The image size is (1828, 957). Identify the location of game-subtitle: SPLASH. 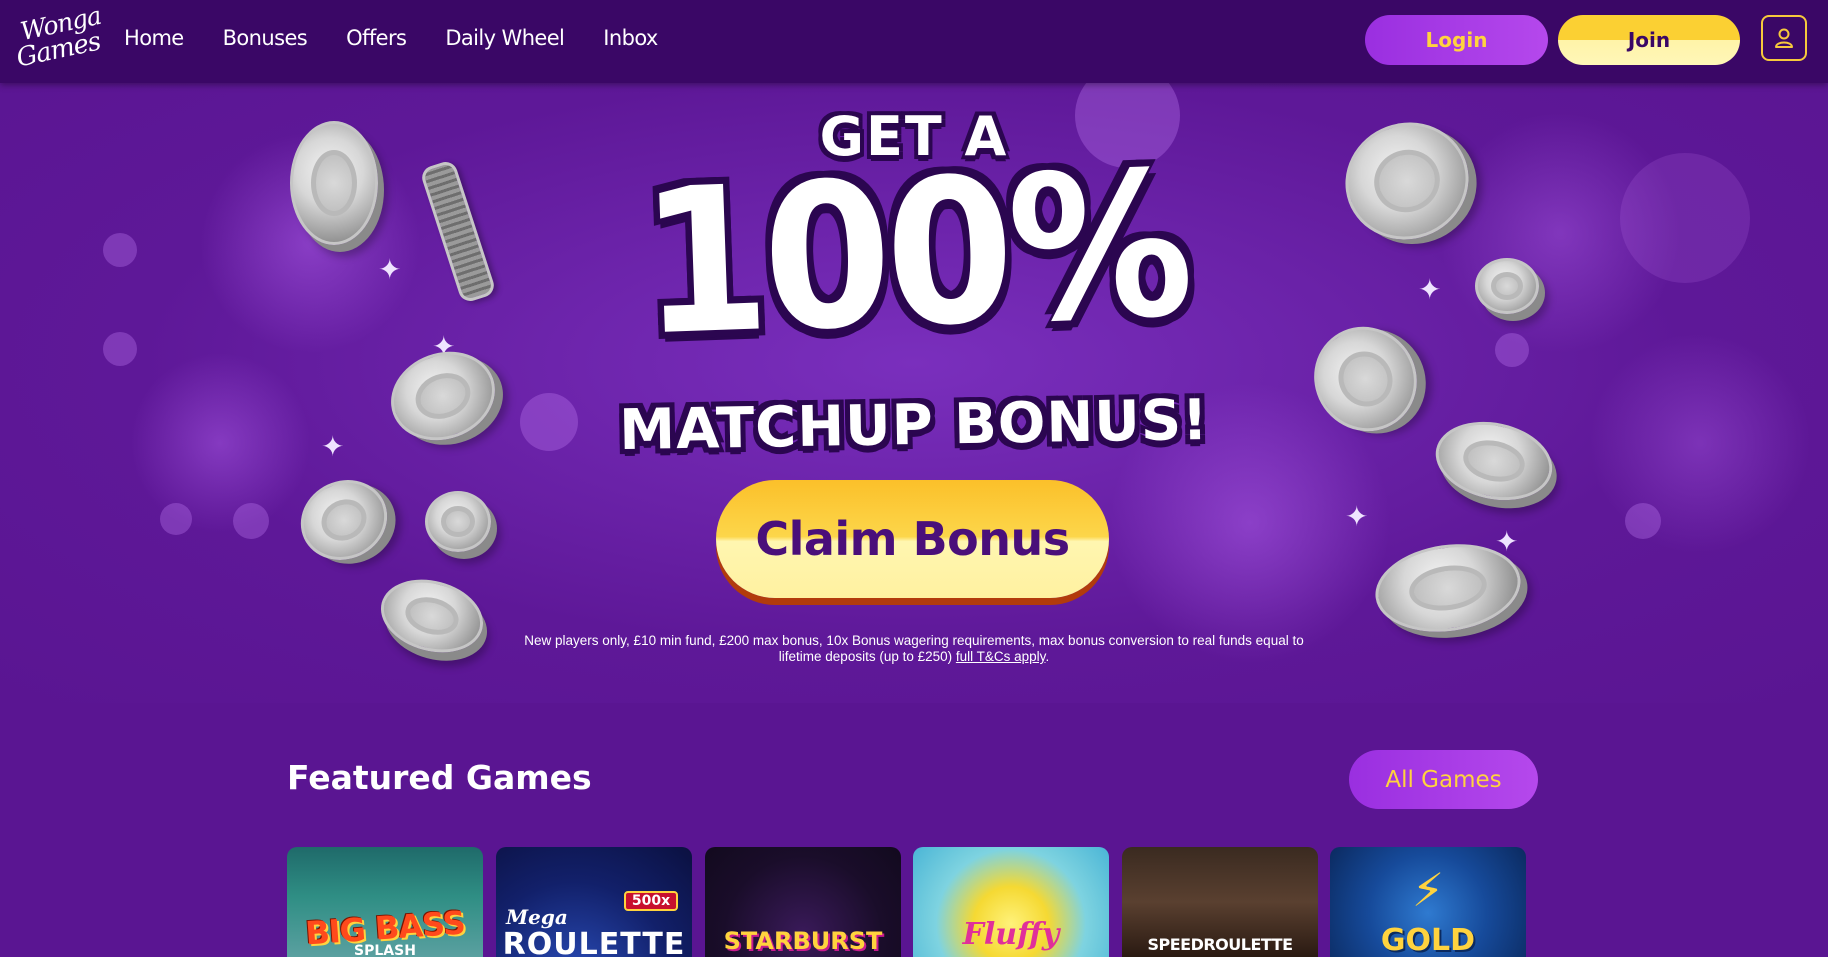
(385, 950).